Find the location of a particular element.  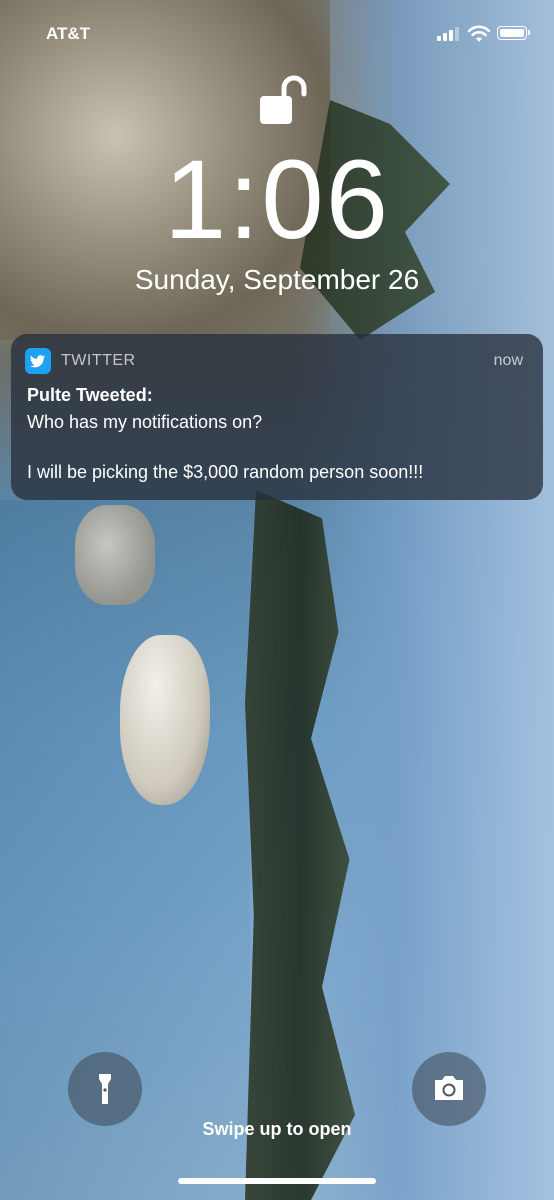

unlocked-padlock-icon is located at coordinates (283, 99).